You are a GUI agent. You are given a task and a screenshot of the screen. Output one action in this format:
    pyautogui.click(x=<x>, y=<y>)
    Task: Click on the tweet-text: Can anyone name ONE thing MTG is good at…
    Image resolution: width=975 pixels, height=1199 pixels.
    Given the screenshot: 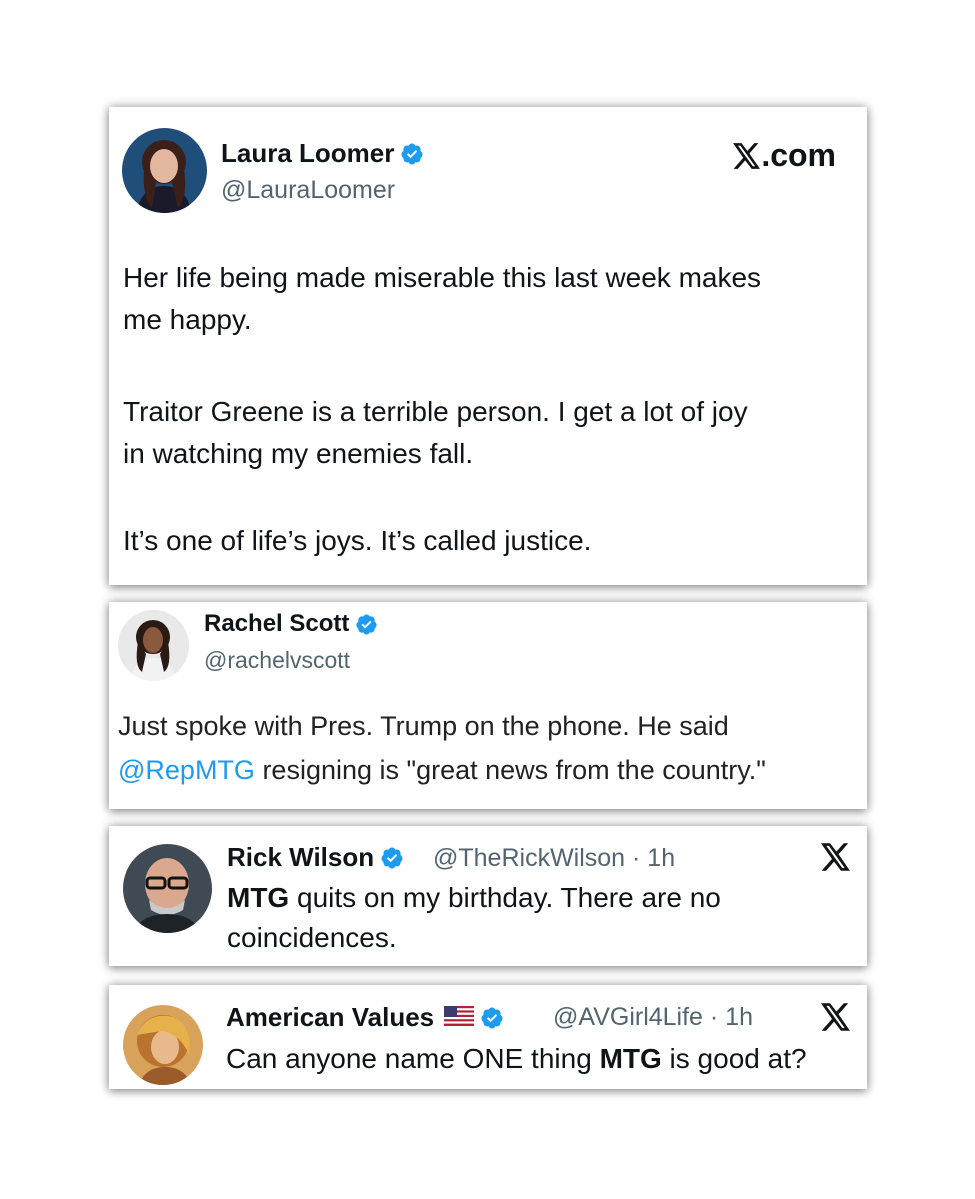 What is the action you would take?
    pyautogui.click(x=516, y=1058)
    